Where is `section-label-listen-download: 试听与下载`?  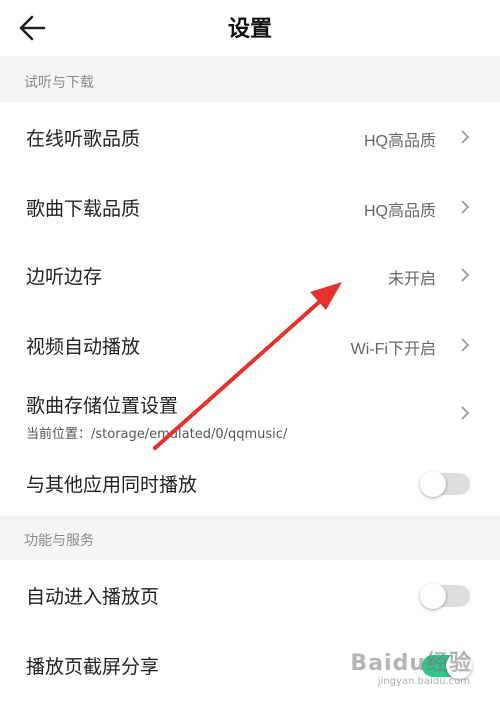
section-label-listen-download: 试听与下载 is located at coordinates (59, 83).